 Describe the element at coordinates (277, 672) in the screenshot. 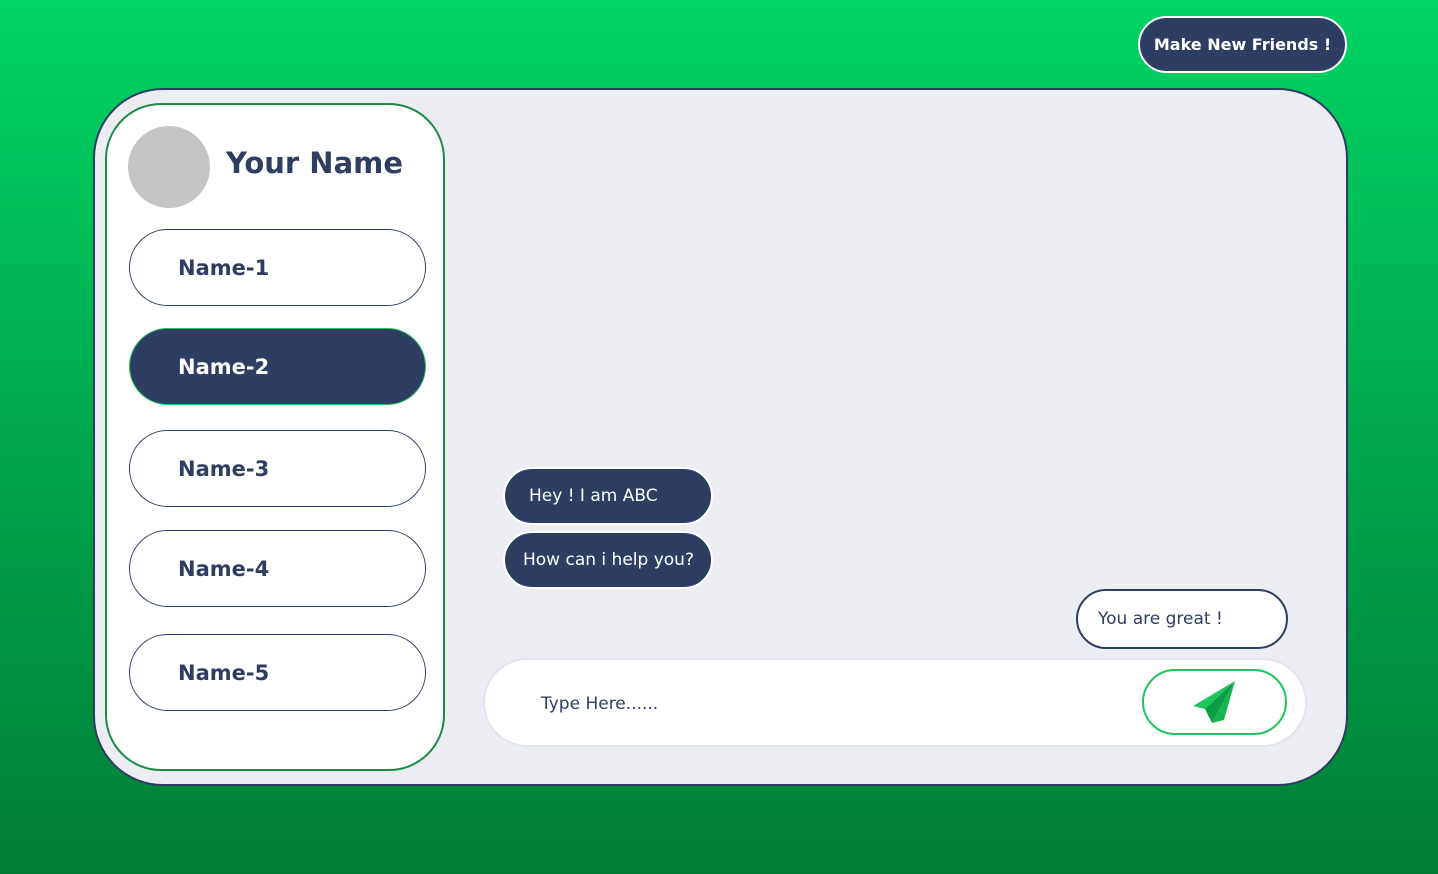

I see `contact-item-name-5: Name-5` at that location.